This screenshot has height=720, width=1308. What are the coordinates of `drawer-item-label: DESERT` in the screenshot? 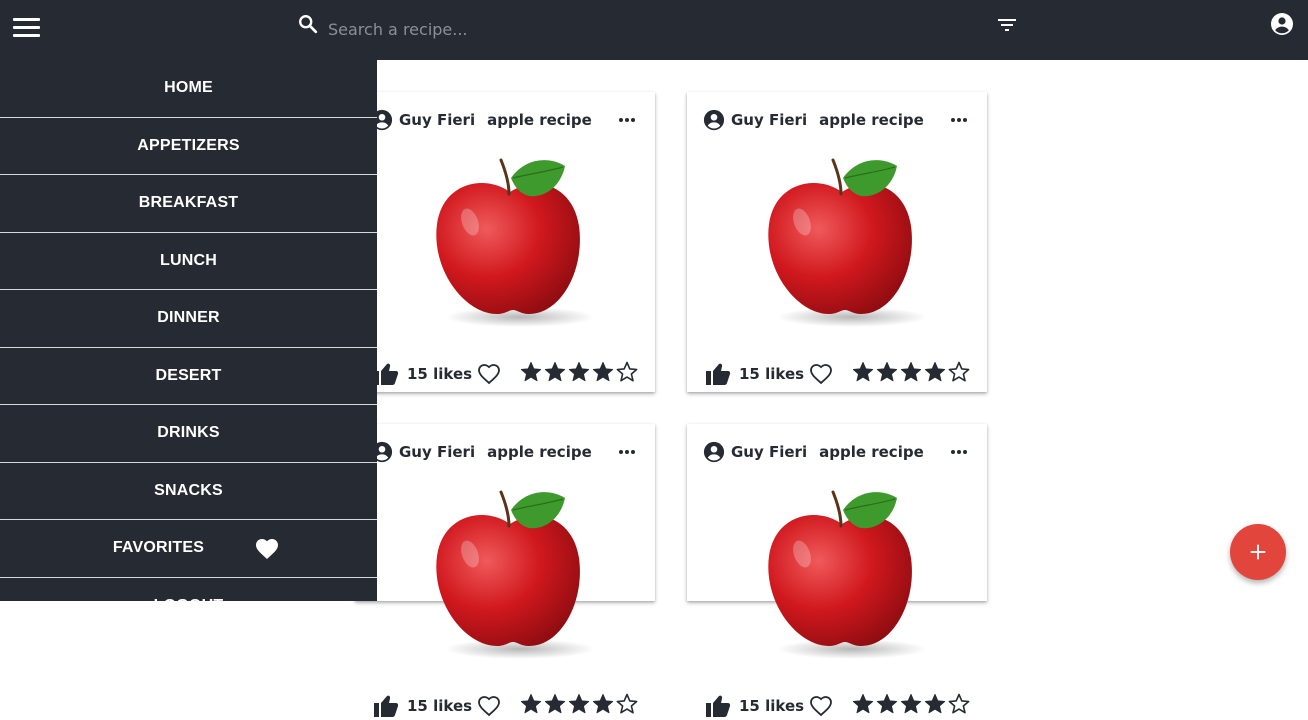 It's located at (188, 375).